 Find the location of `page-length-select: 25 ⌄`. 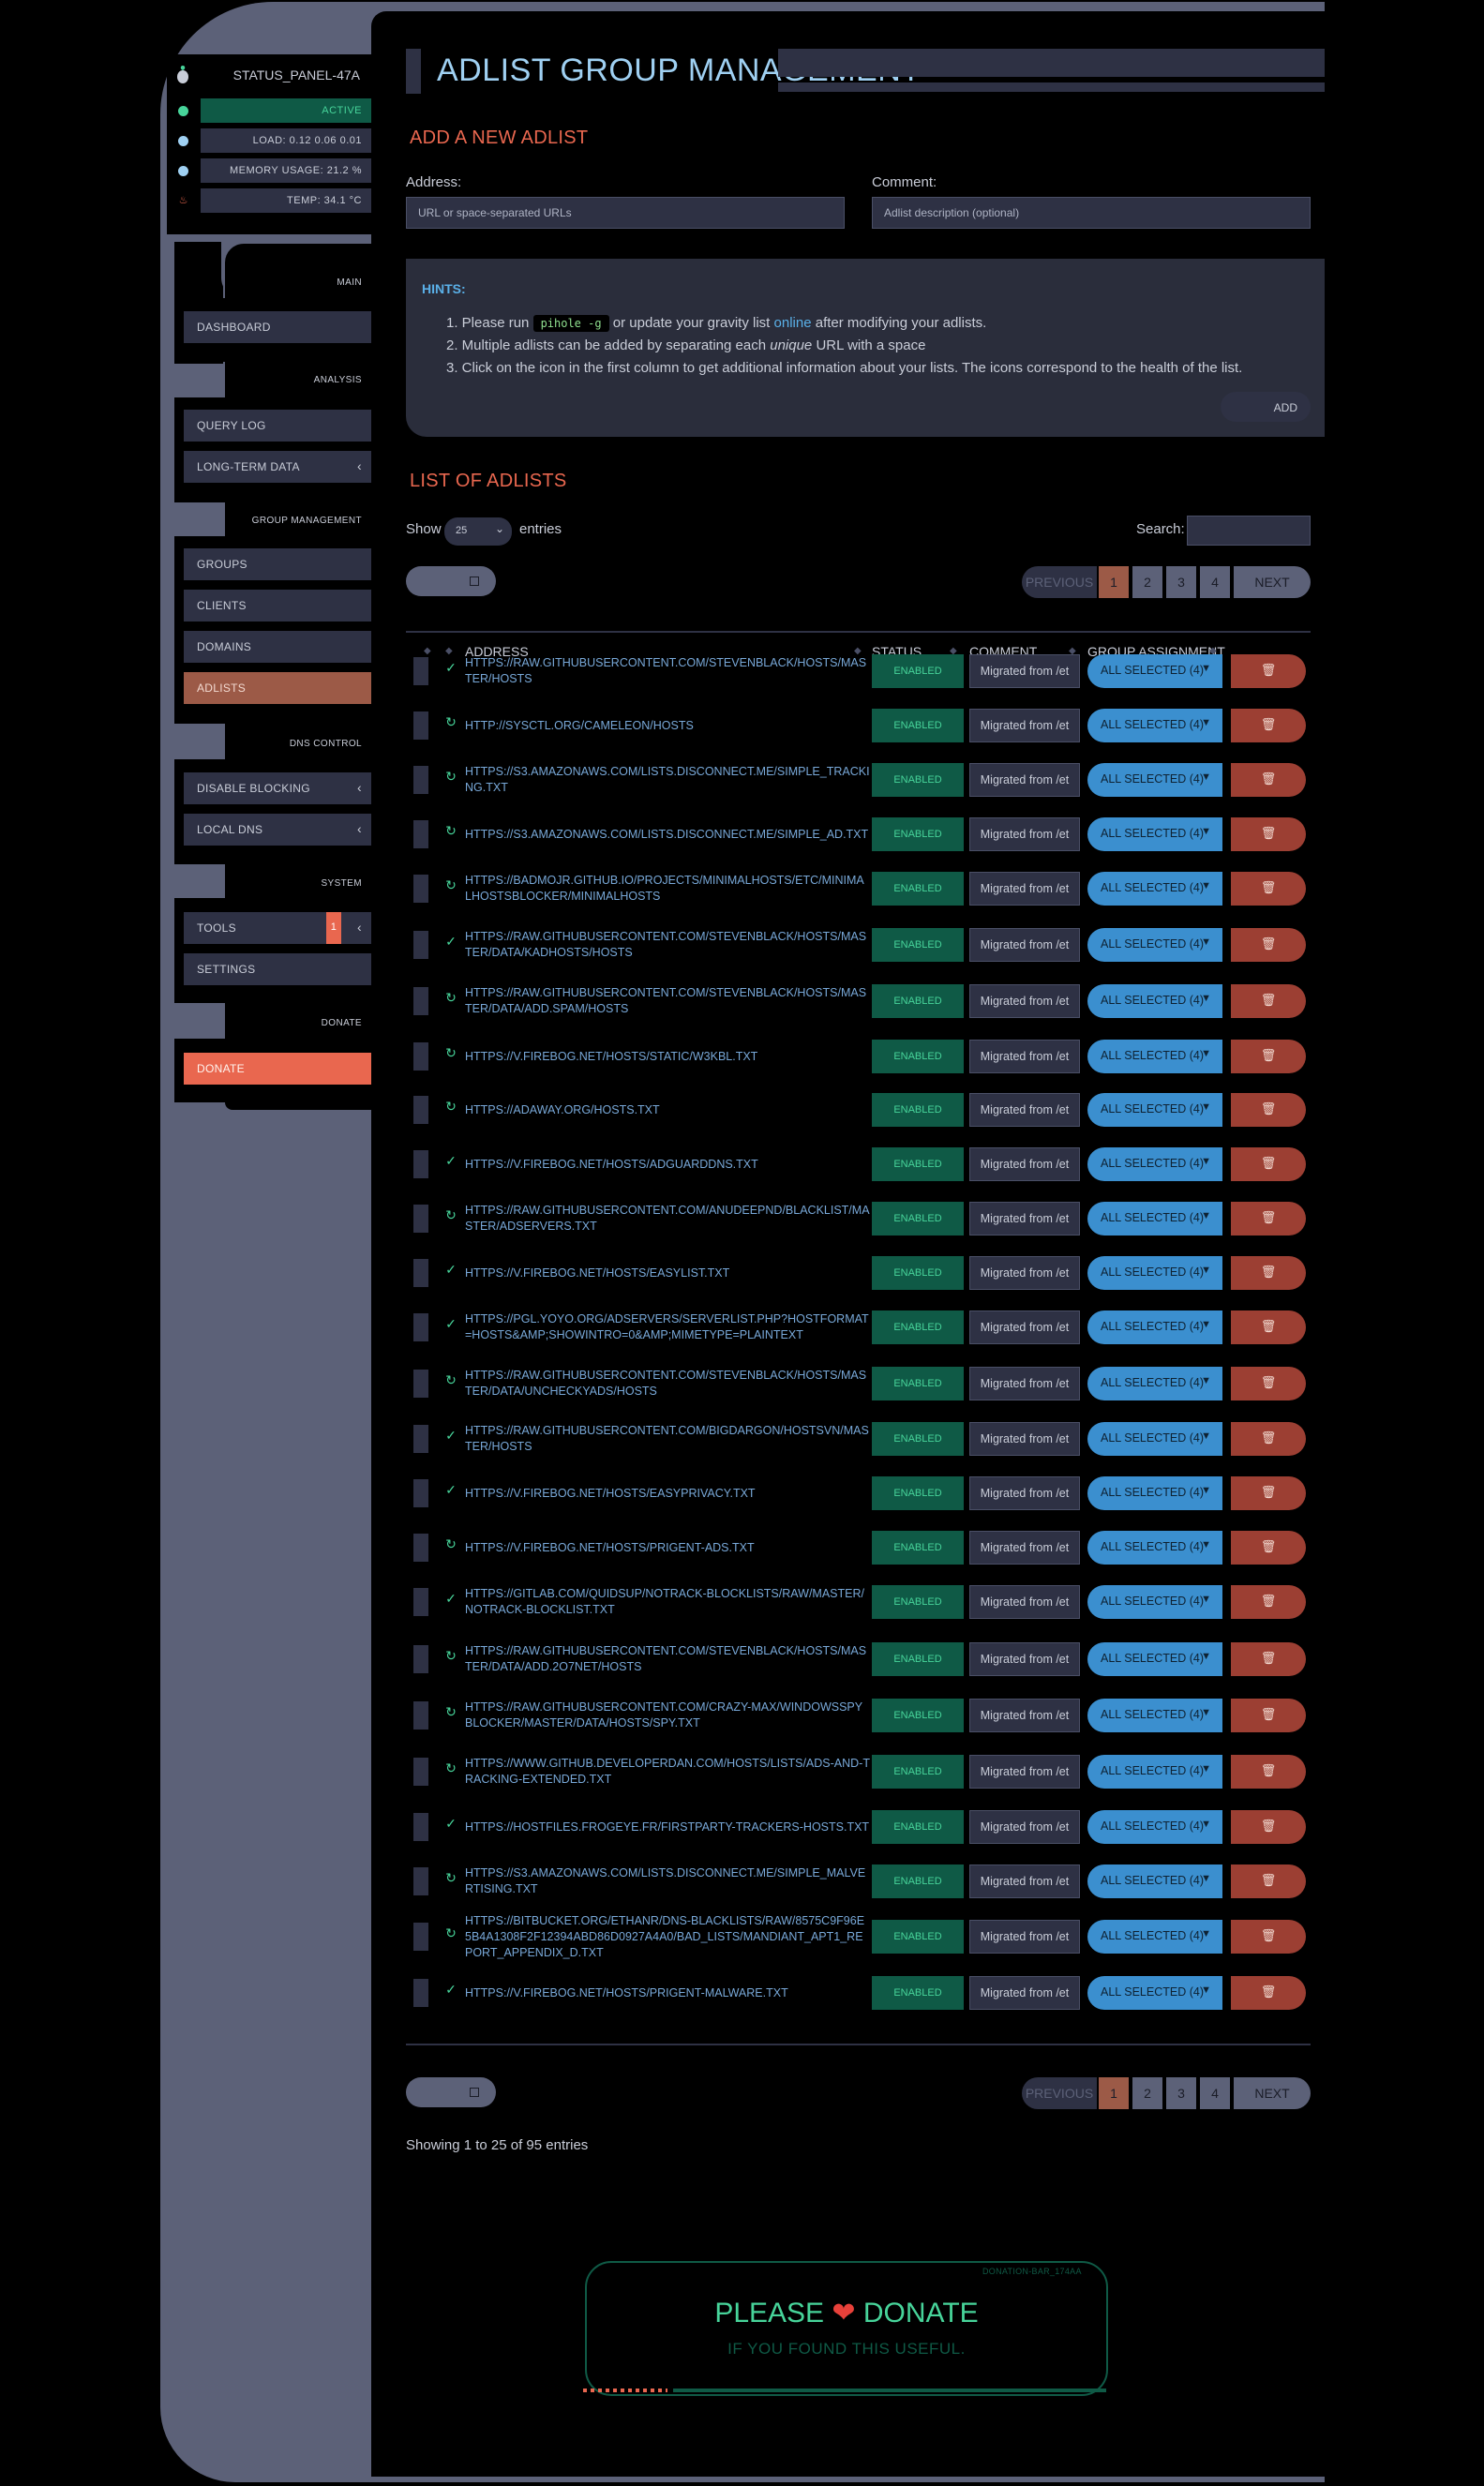

page-length-select: 25 ⌄ is located at coordinates (478, 532).